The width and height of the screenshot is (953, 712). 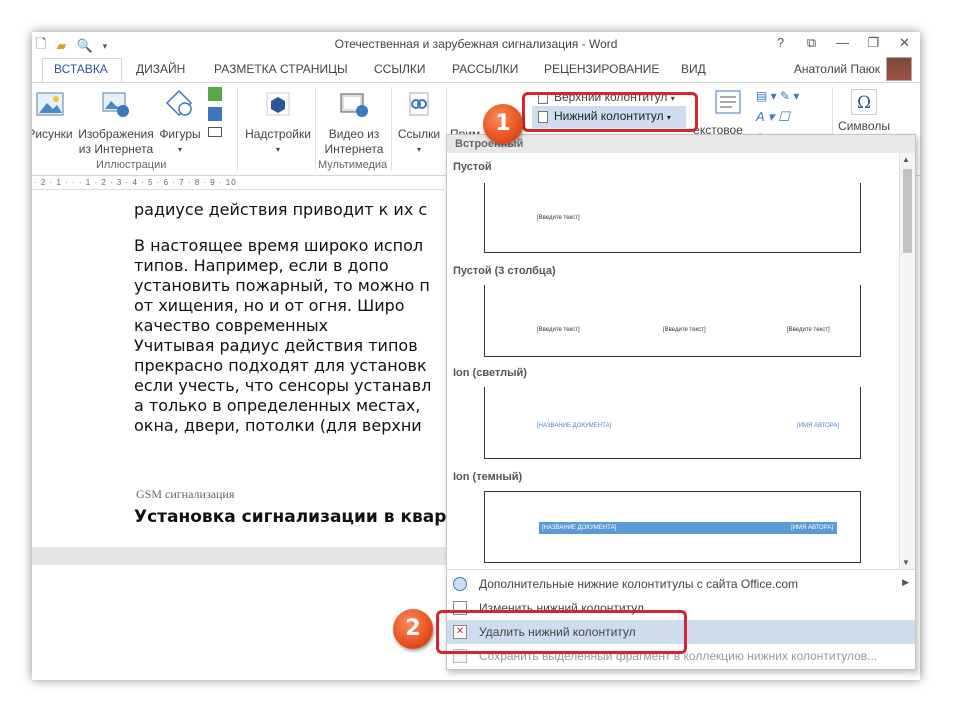 What do you see at coordinates (905, 582) in the screenshot?
I see `chevron-right-icon: ▶` at bounding box center [905, 582].